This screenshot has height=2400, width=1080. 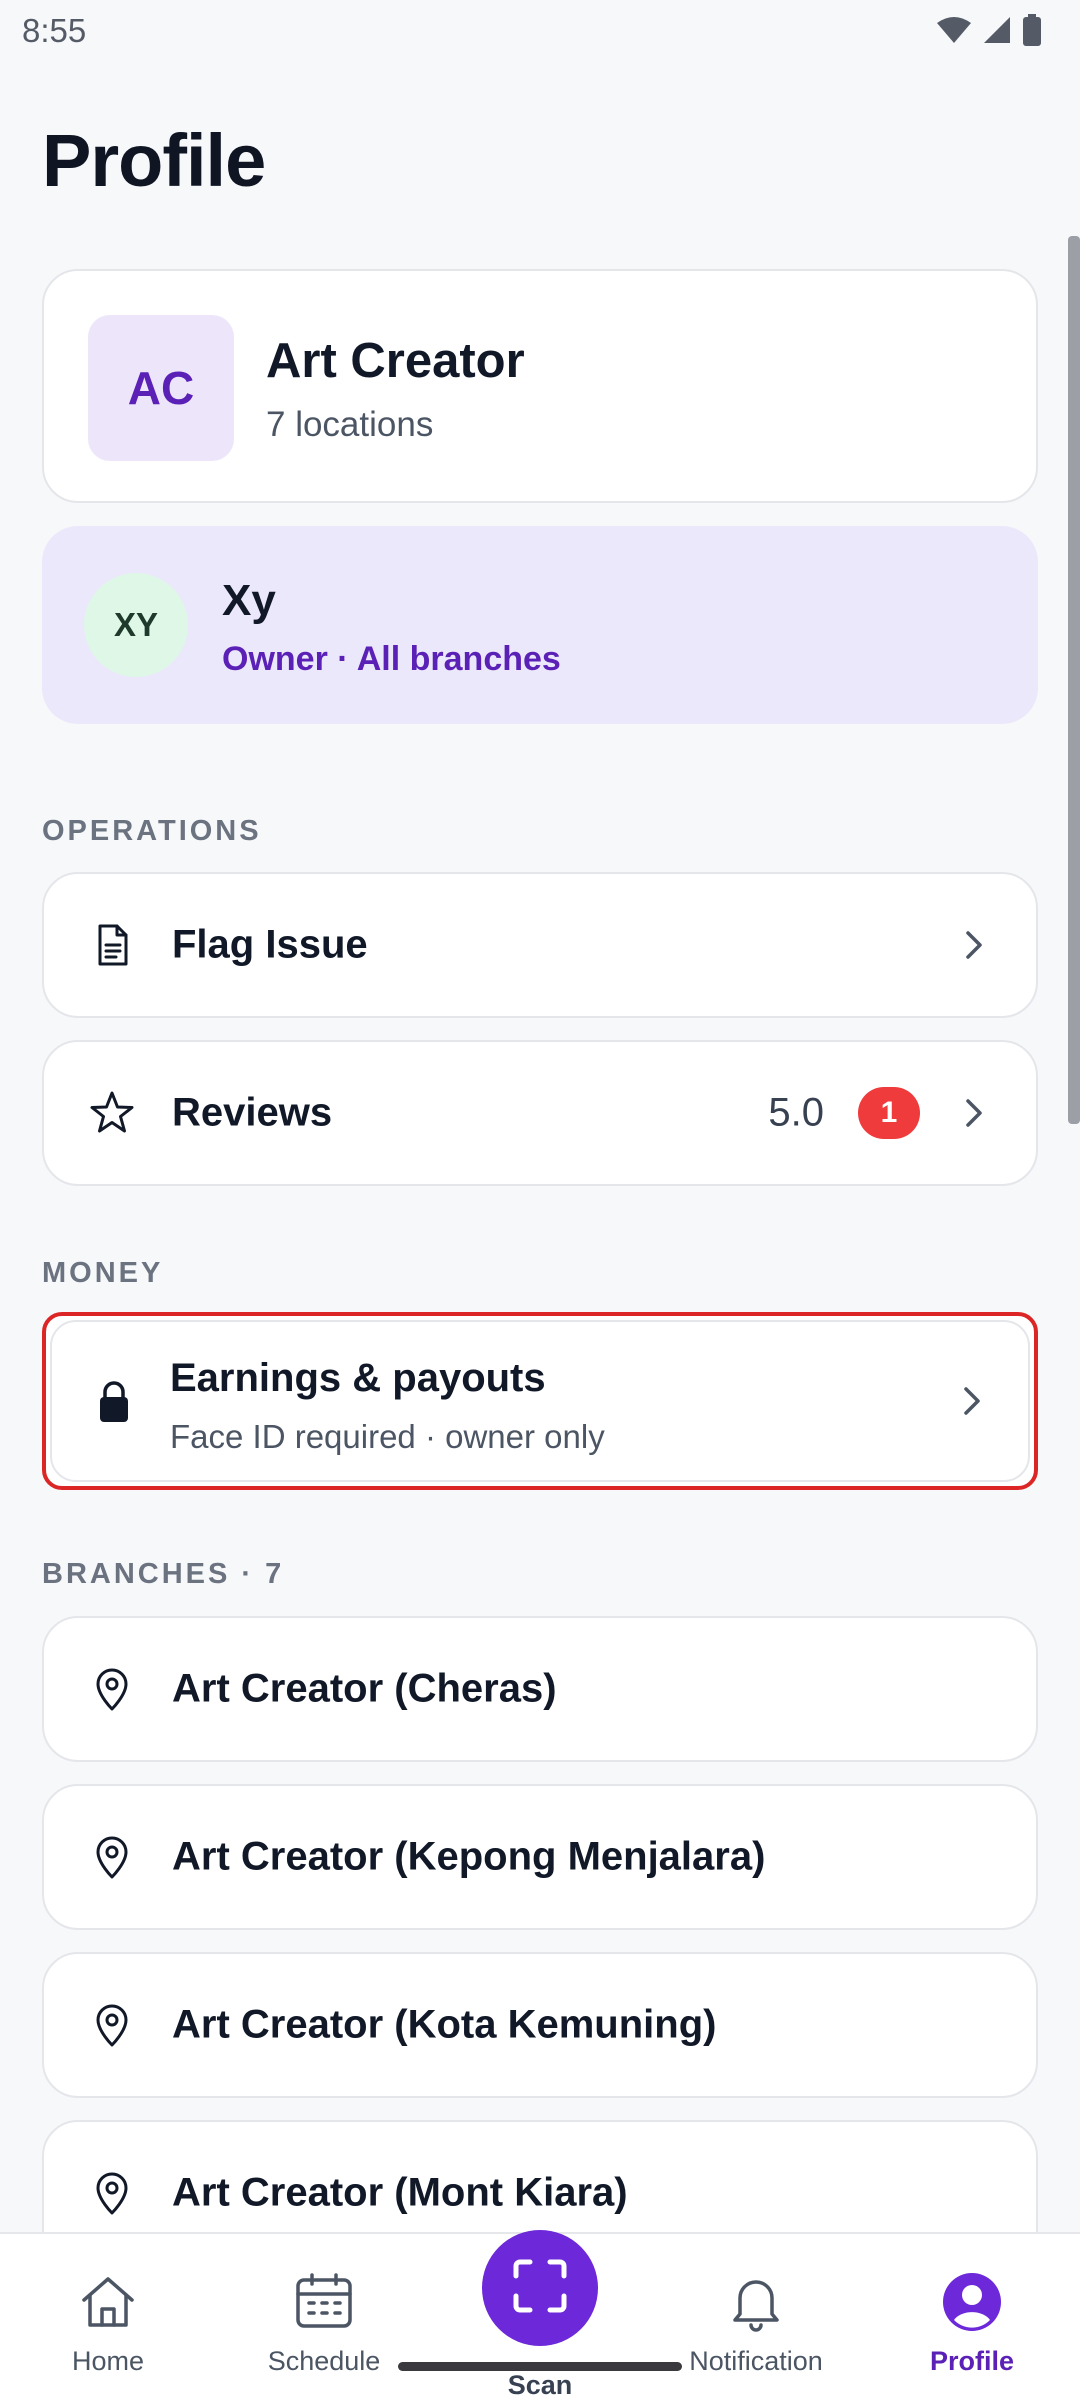 I want to click on branch-item: Art Creator (Kota Kemuning), so click(x=540, y=2025).